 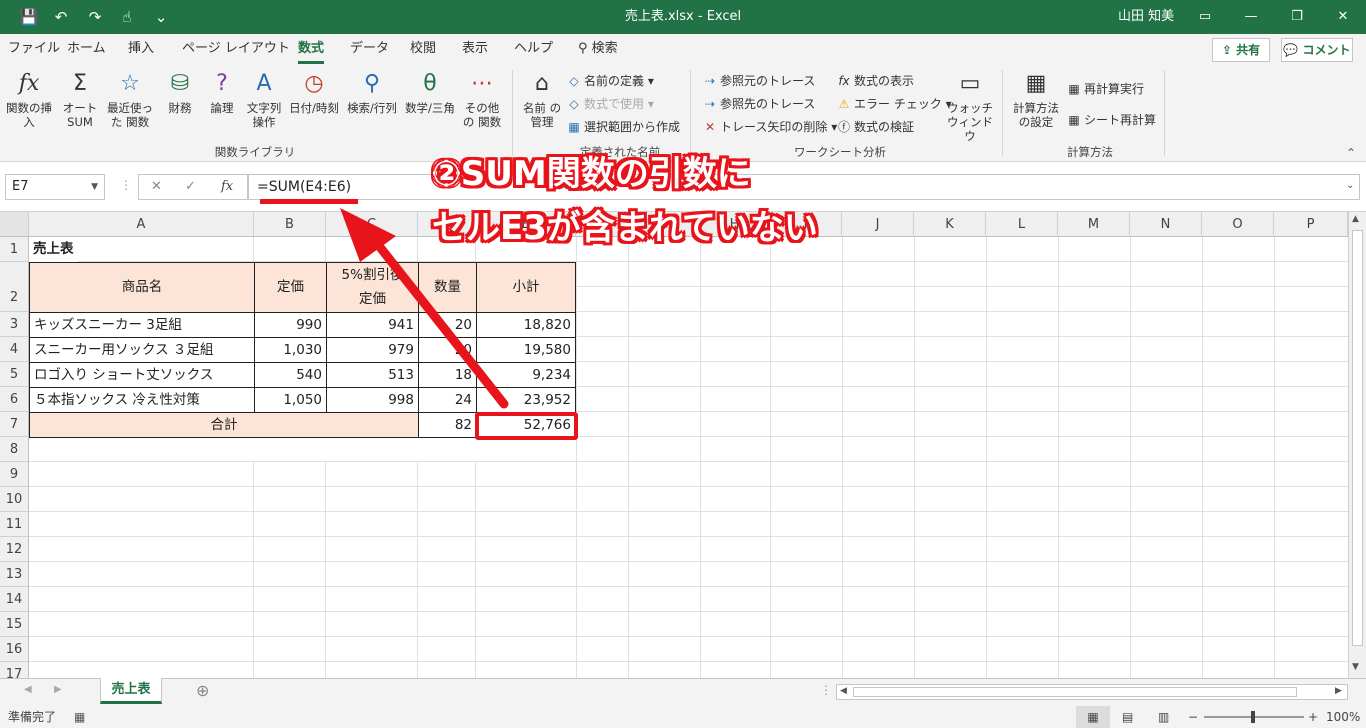 I want to click on arrow-shaft, so click(x=436, y=318).